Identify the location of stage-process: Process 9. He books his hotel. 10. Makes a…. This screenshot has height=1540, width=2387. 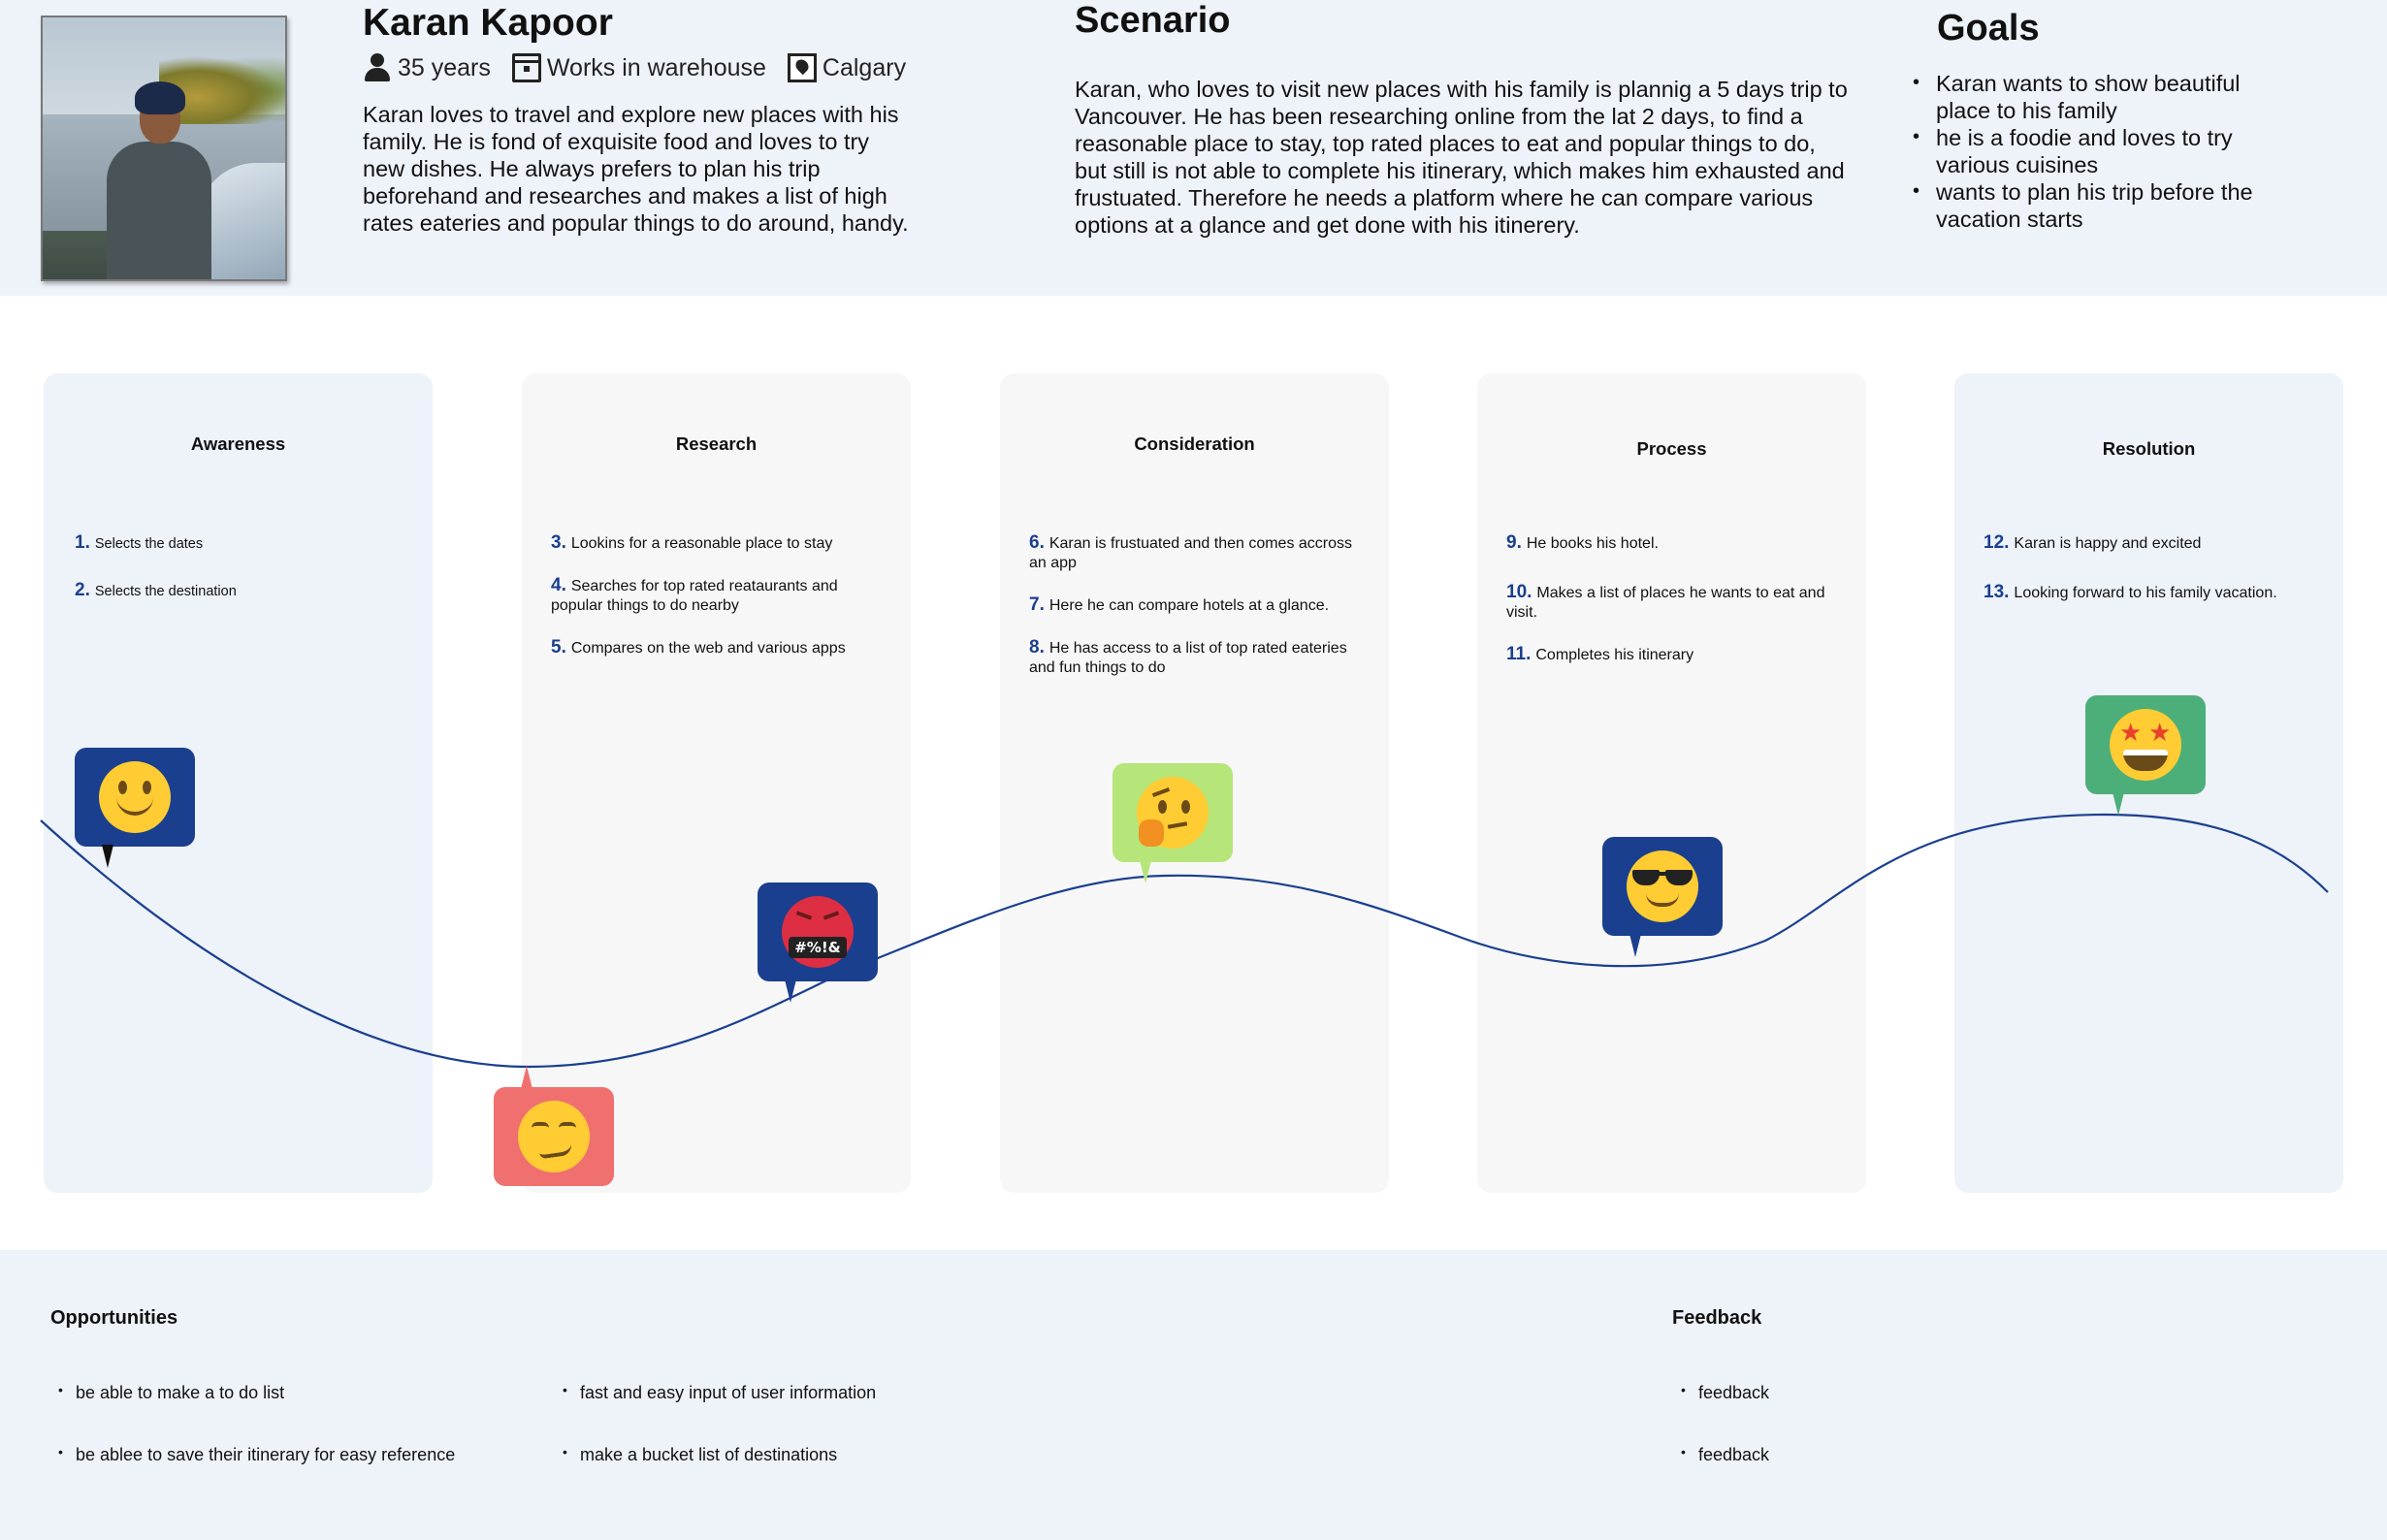
(1671, 783).